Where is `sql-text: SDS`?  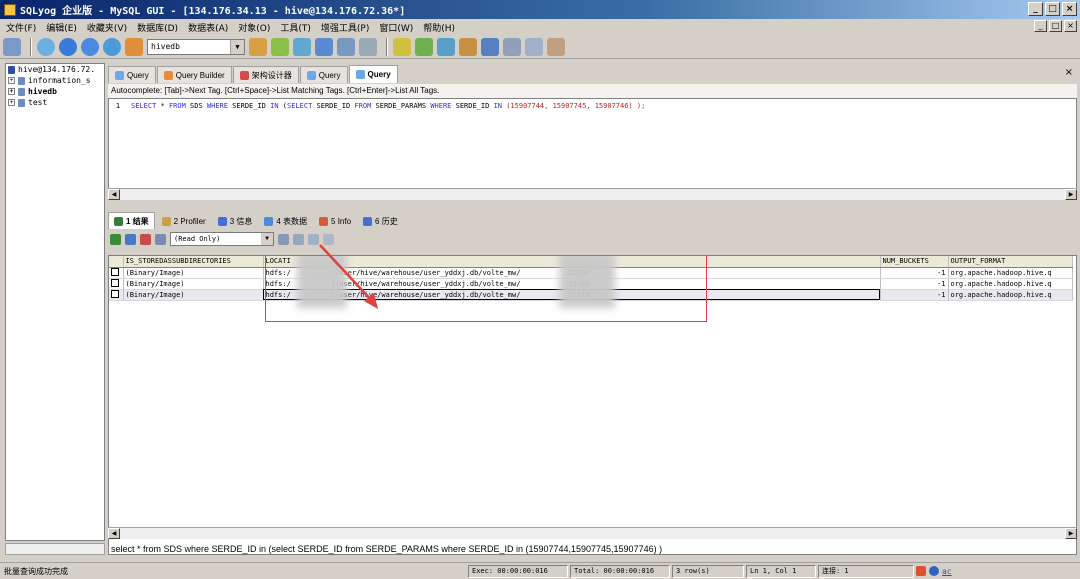 sql-text: SDS is located at coordinates (196, 106).